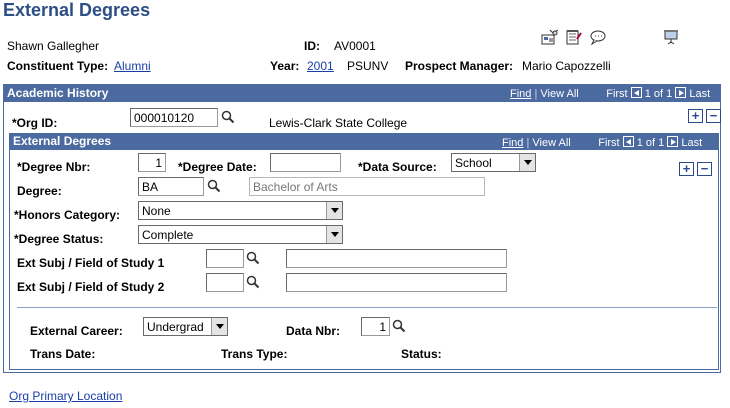  I want to click on org-id-lookup-icon, so click(228, 117).